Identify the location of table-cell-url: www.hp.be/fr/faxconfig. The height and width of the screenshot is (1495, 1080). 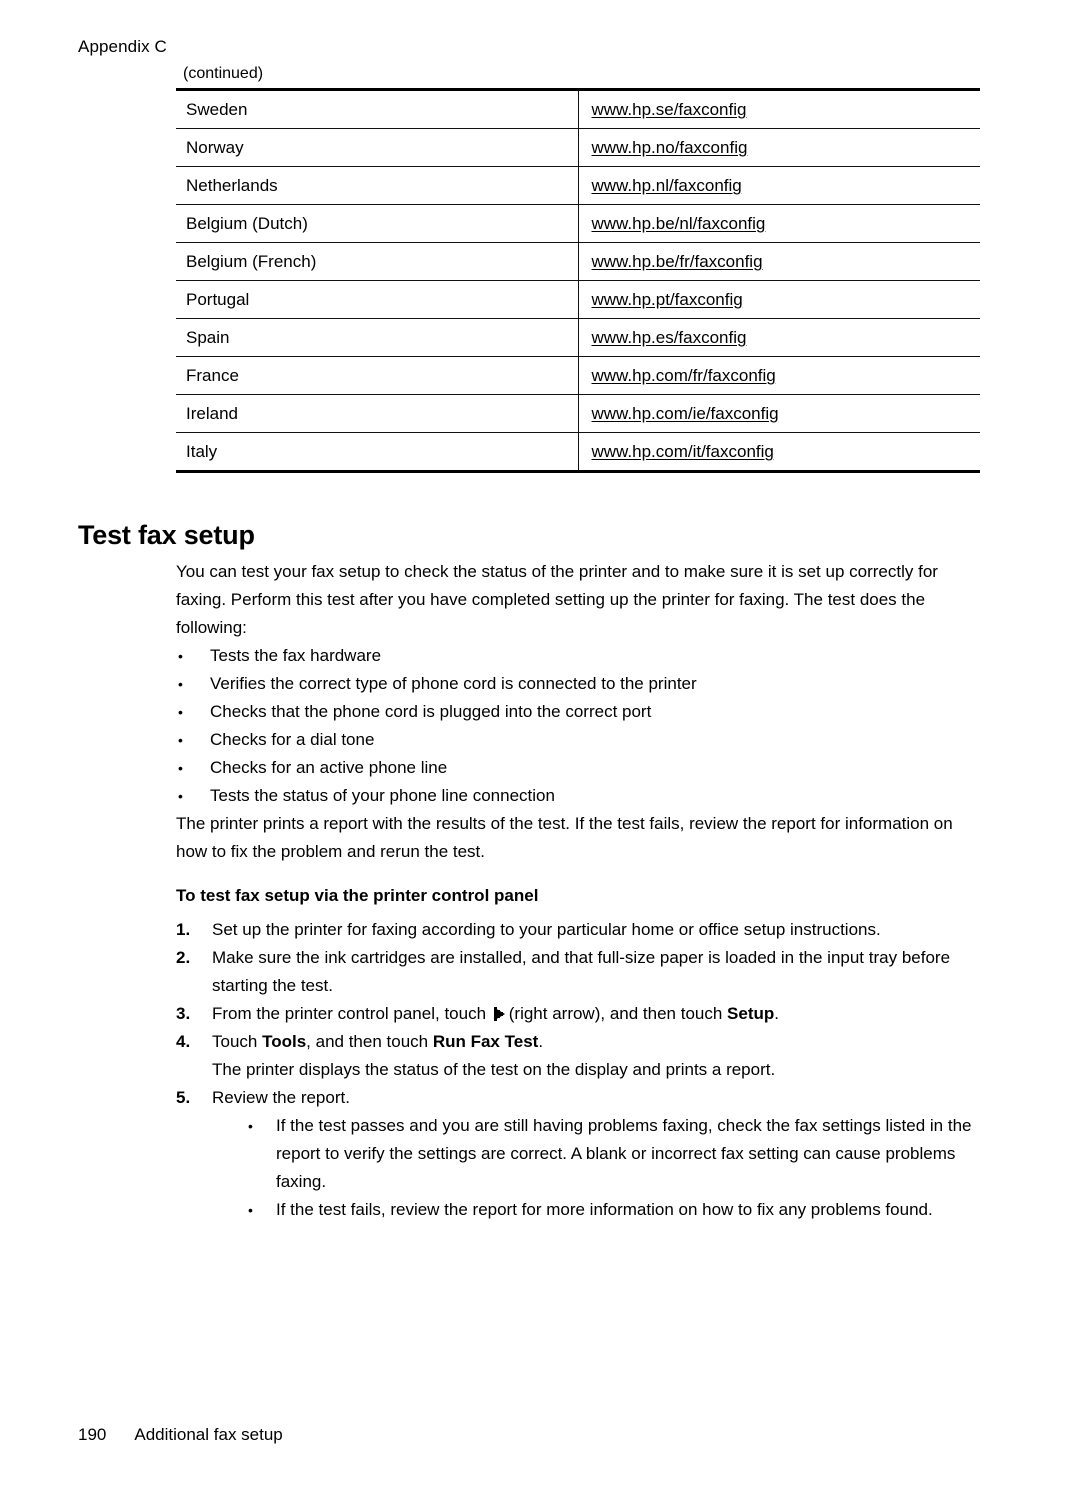
(778, 261).